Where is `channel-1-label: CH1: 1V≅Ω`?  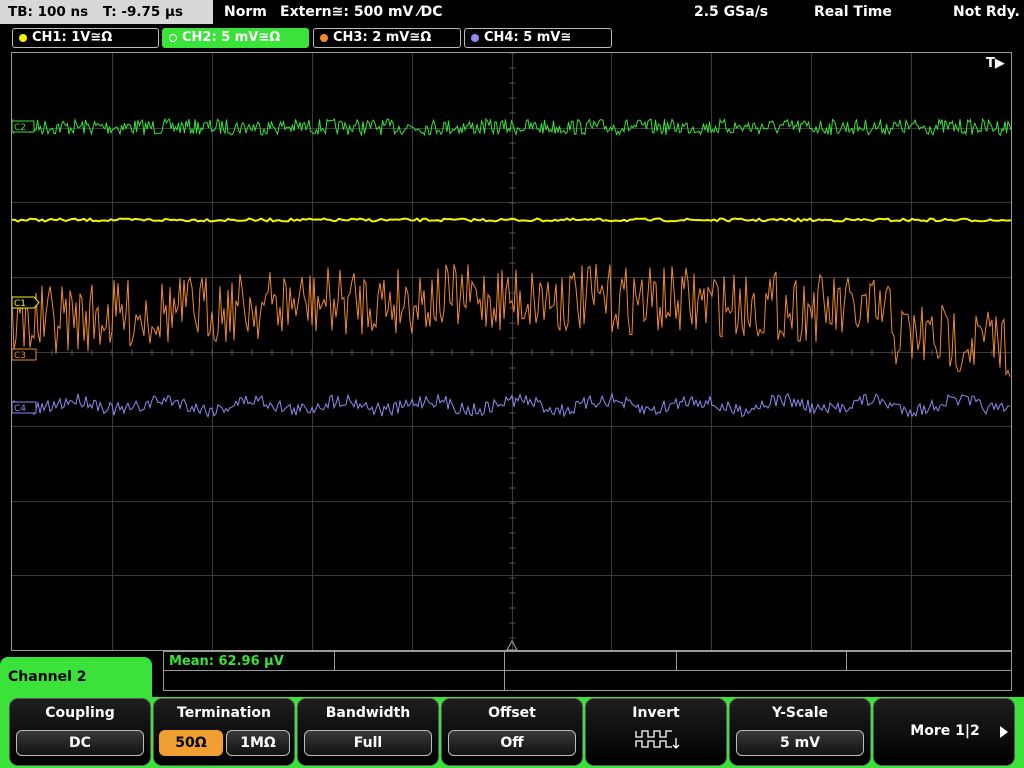
channel-1-label: CH1: 1V≅Ω is located at coordinates (72, 37).